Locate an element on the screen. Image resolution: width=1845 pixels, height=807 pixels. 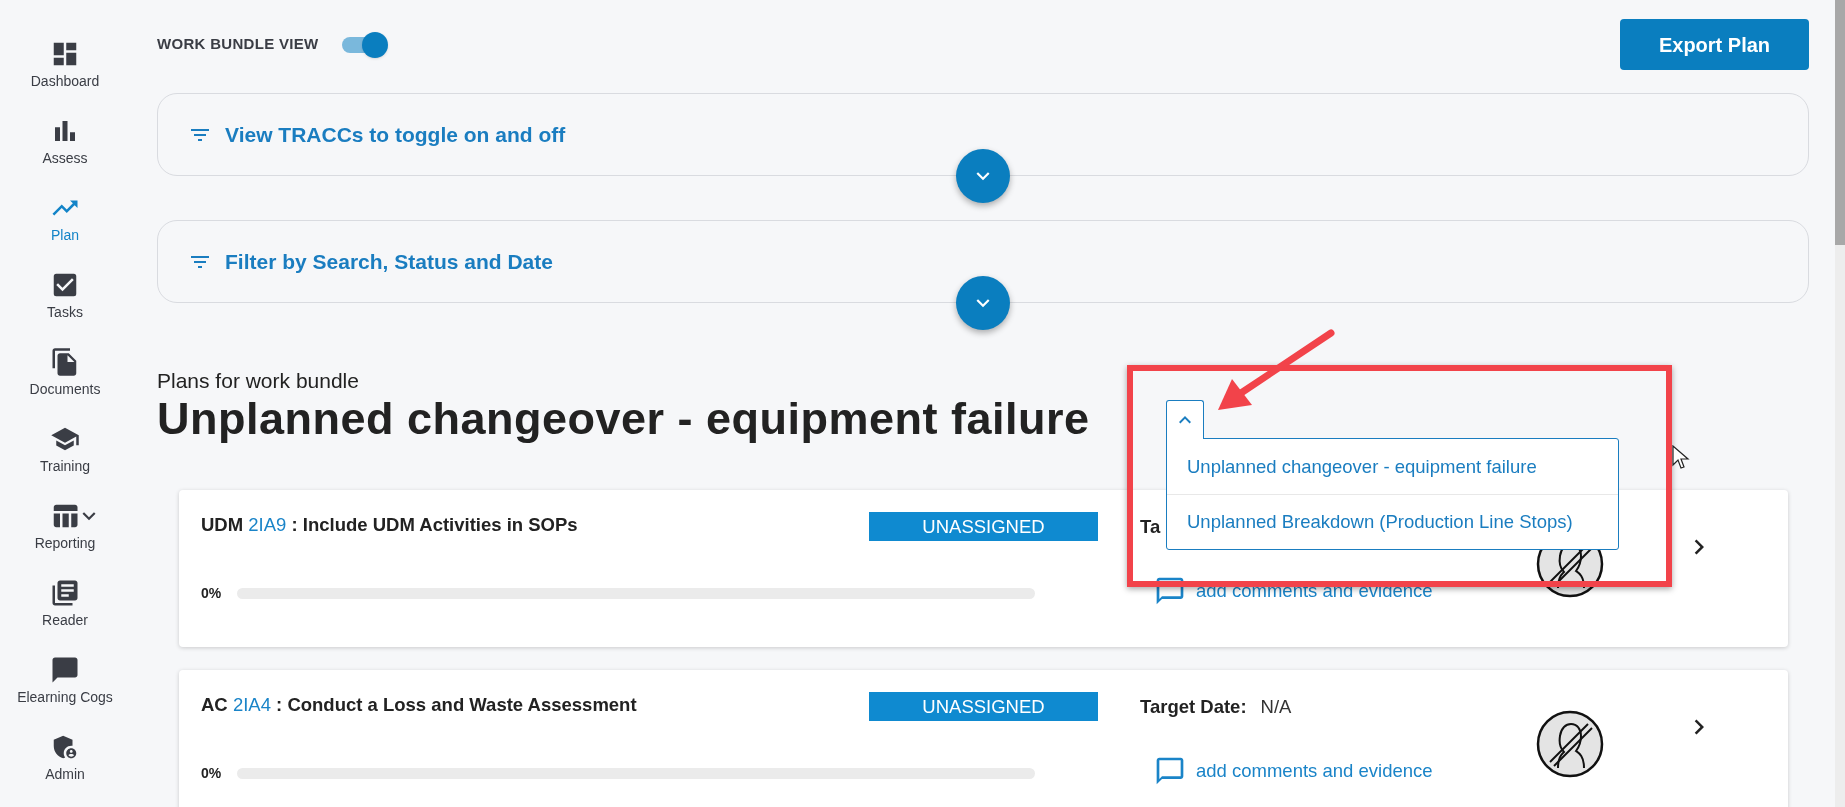
heading-subtitle: Plans for work bundle is located at coordinates (258, 381).